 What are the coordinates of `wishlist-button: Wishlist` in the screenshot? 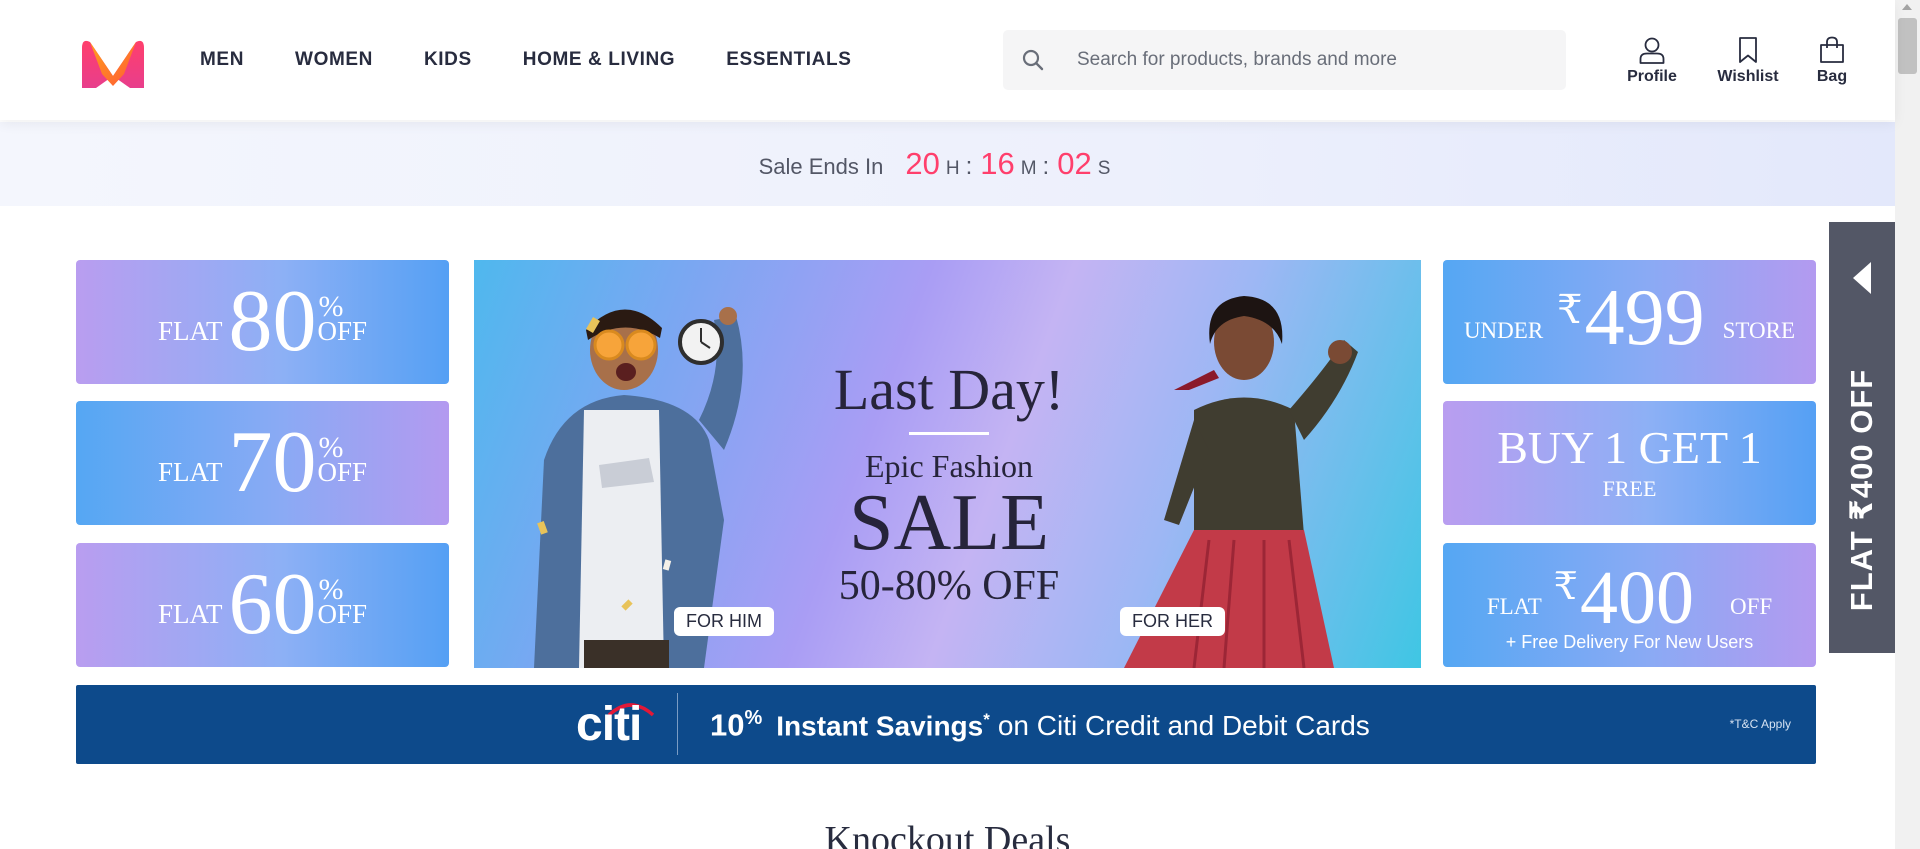 It's located at (1748, 61).